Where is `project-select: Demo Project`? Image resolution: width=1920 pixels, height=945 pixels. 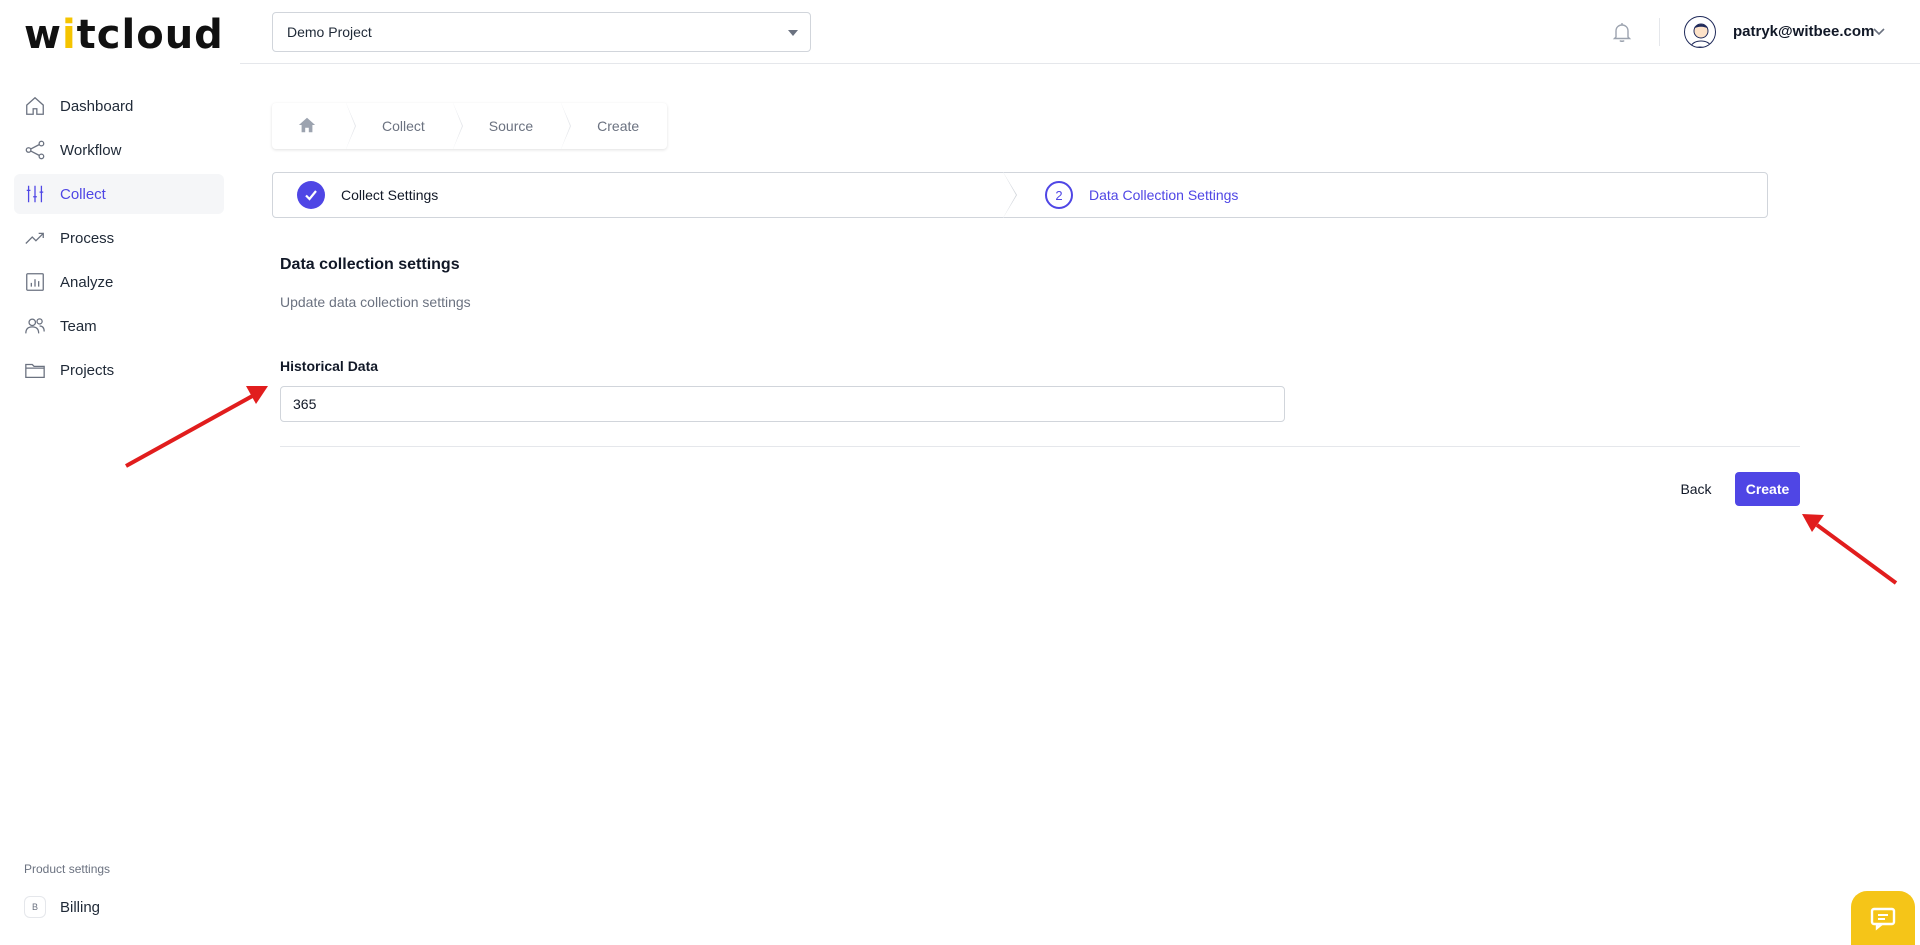 project-select: Demo Project is located at coordinates (541, 32).